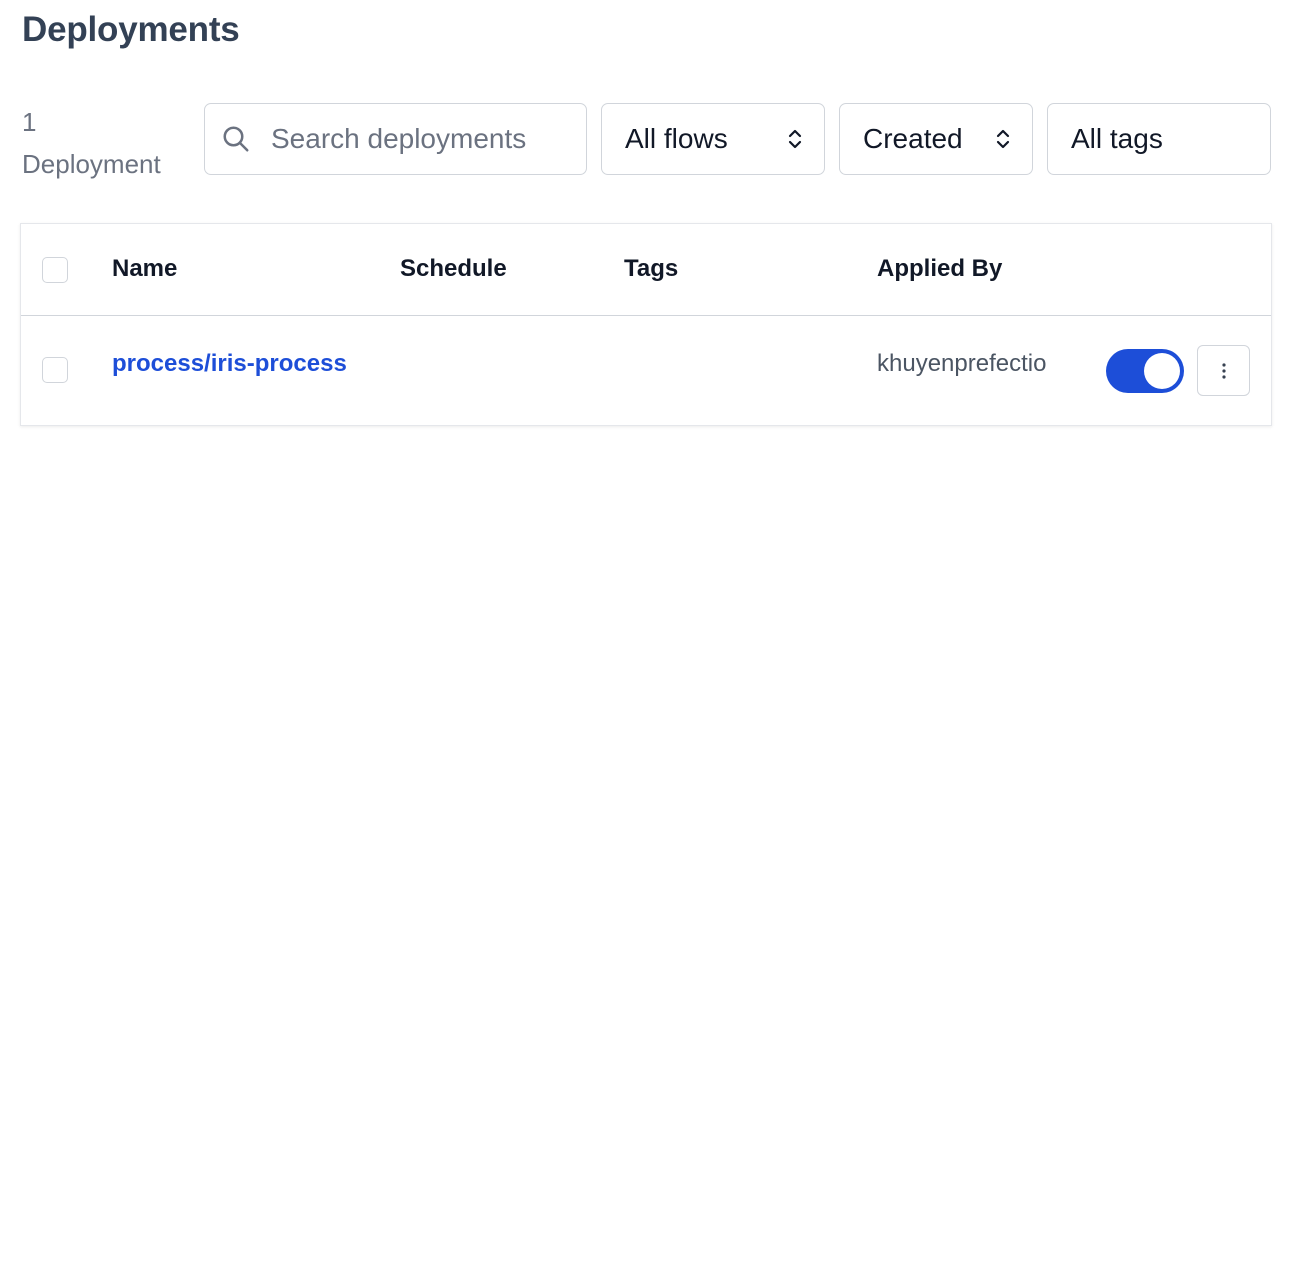 The height and width of the screenshot is (1284, 1292). I want to click on deployment-count-label: Deployment, so click(91, 164).